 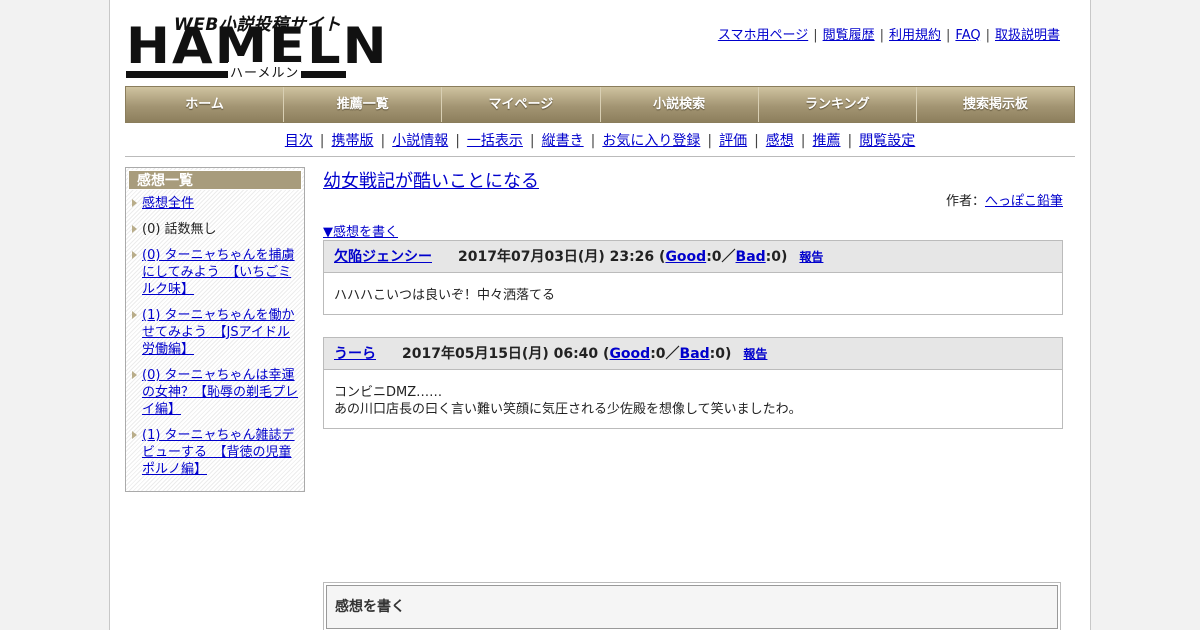 What do you see at coordinates (383, 257) in the screenshot?
I see `reviewer-link: 欠陥ジェンシー` at bounding box center [383, 257].